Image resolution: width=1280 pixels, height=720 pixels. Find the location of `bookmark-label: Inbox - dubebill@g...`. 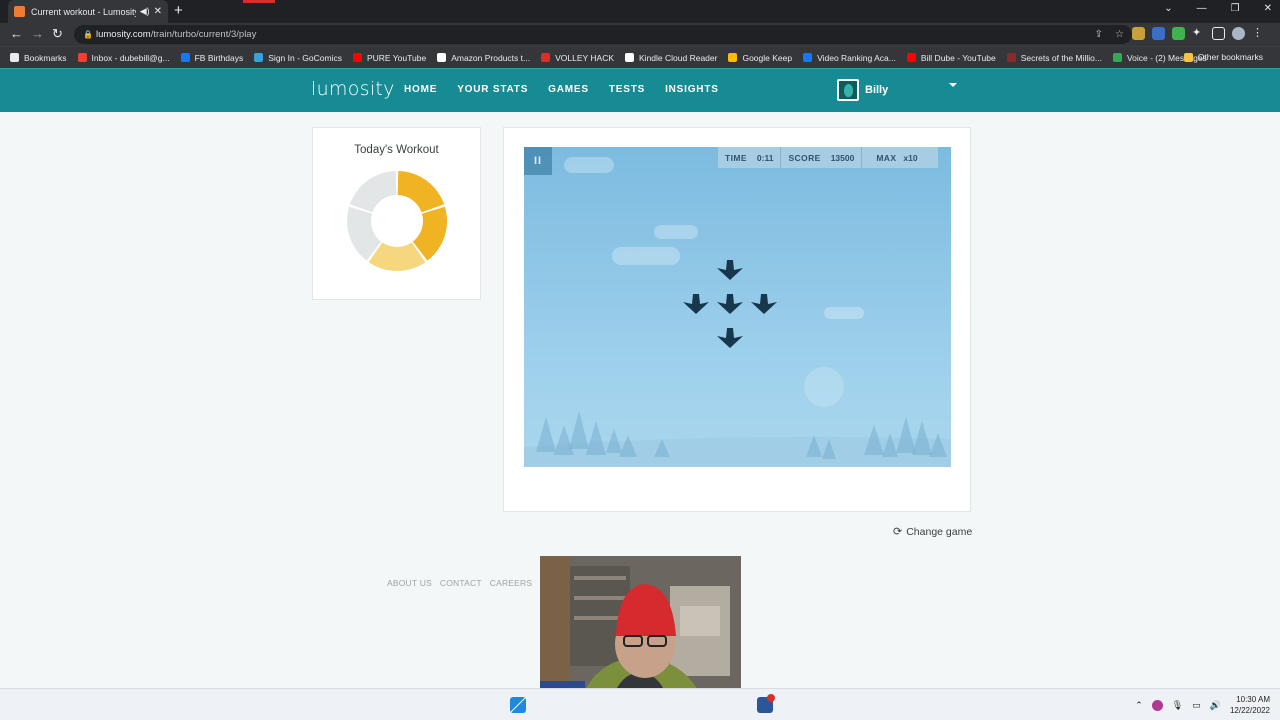

bookmark-label: Inbox - dubebill@g... is located at coordinates (130, 57).